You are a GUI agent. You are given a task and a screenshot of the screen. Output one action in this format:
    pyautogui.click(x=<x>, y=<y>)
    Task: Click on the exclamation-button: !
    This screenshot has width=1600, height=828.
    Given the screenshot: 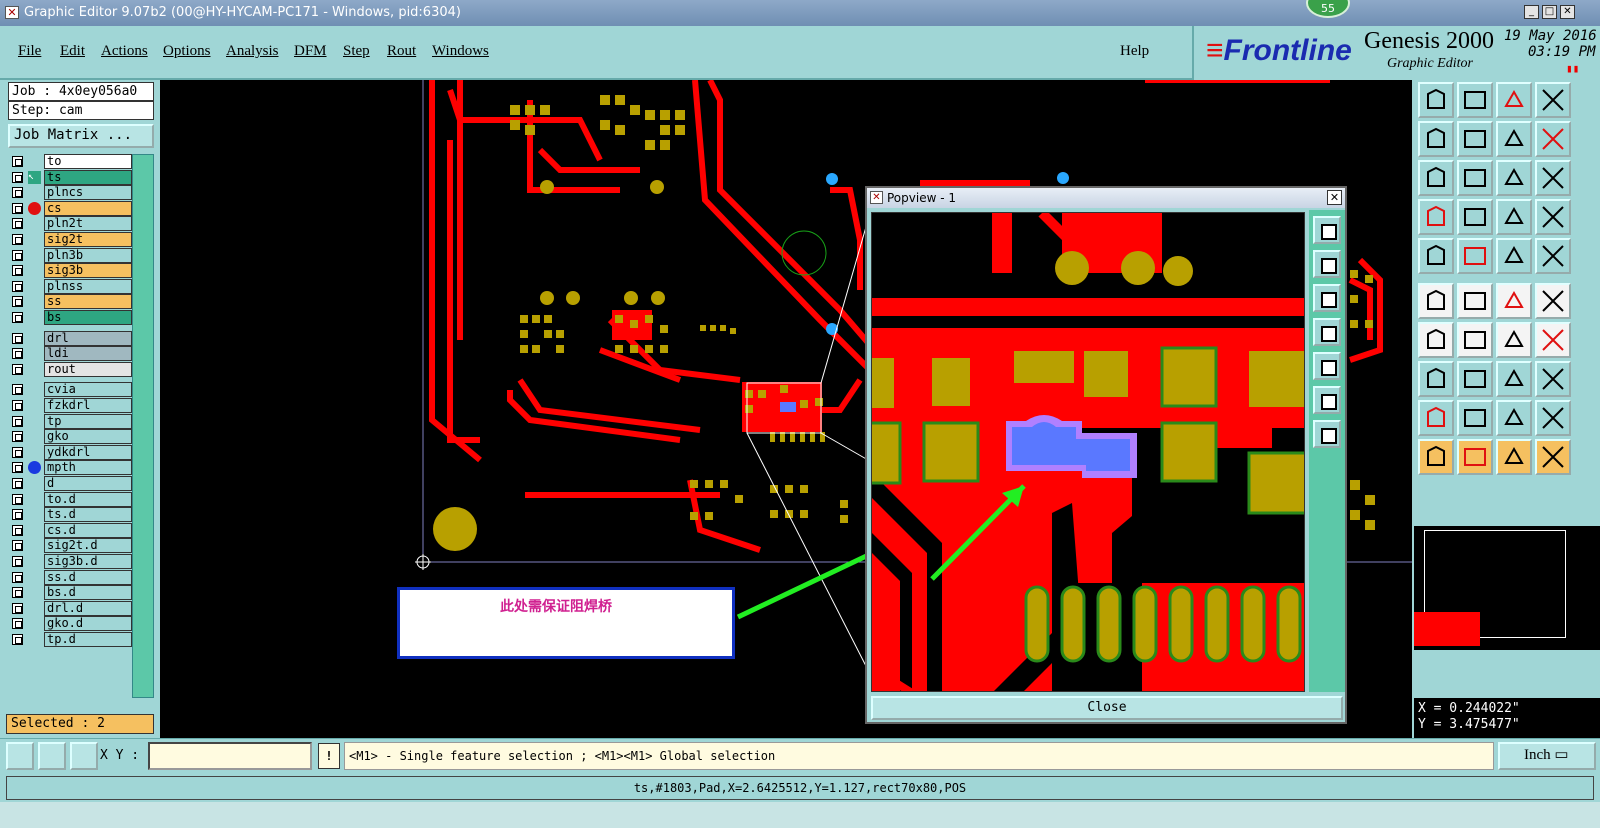 What is the action you would take?
    pyautogui.click(x=329, y=756)
    